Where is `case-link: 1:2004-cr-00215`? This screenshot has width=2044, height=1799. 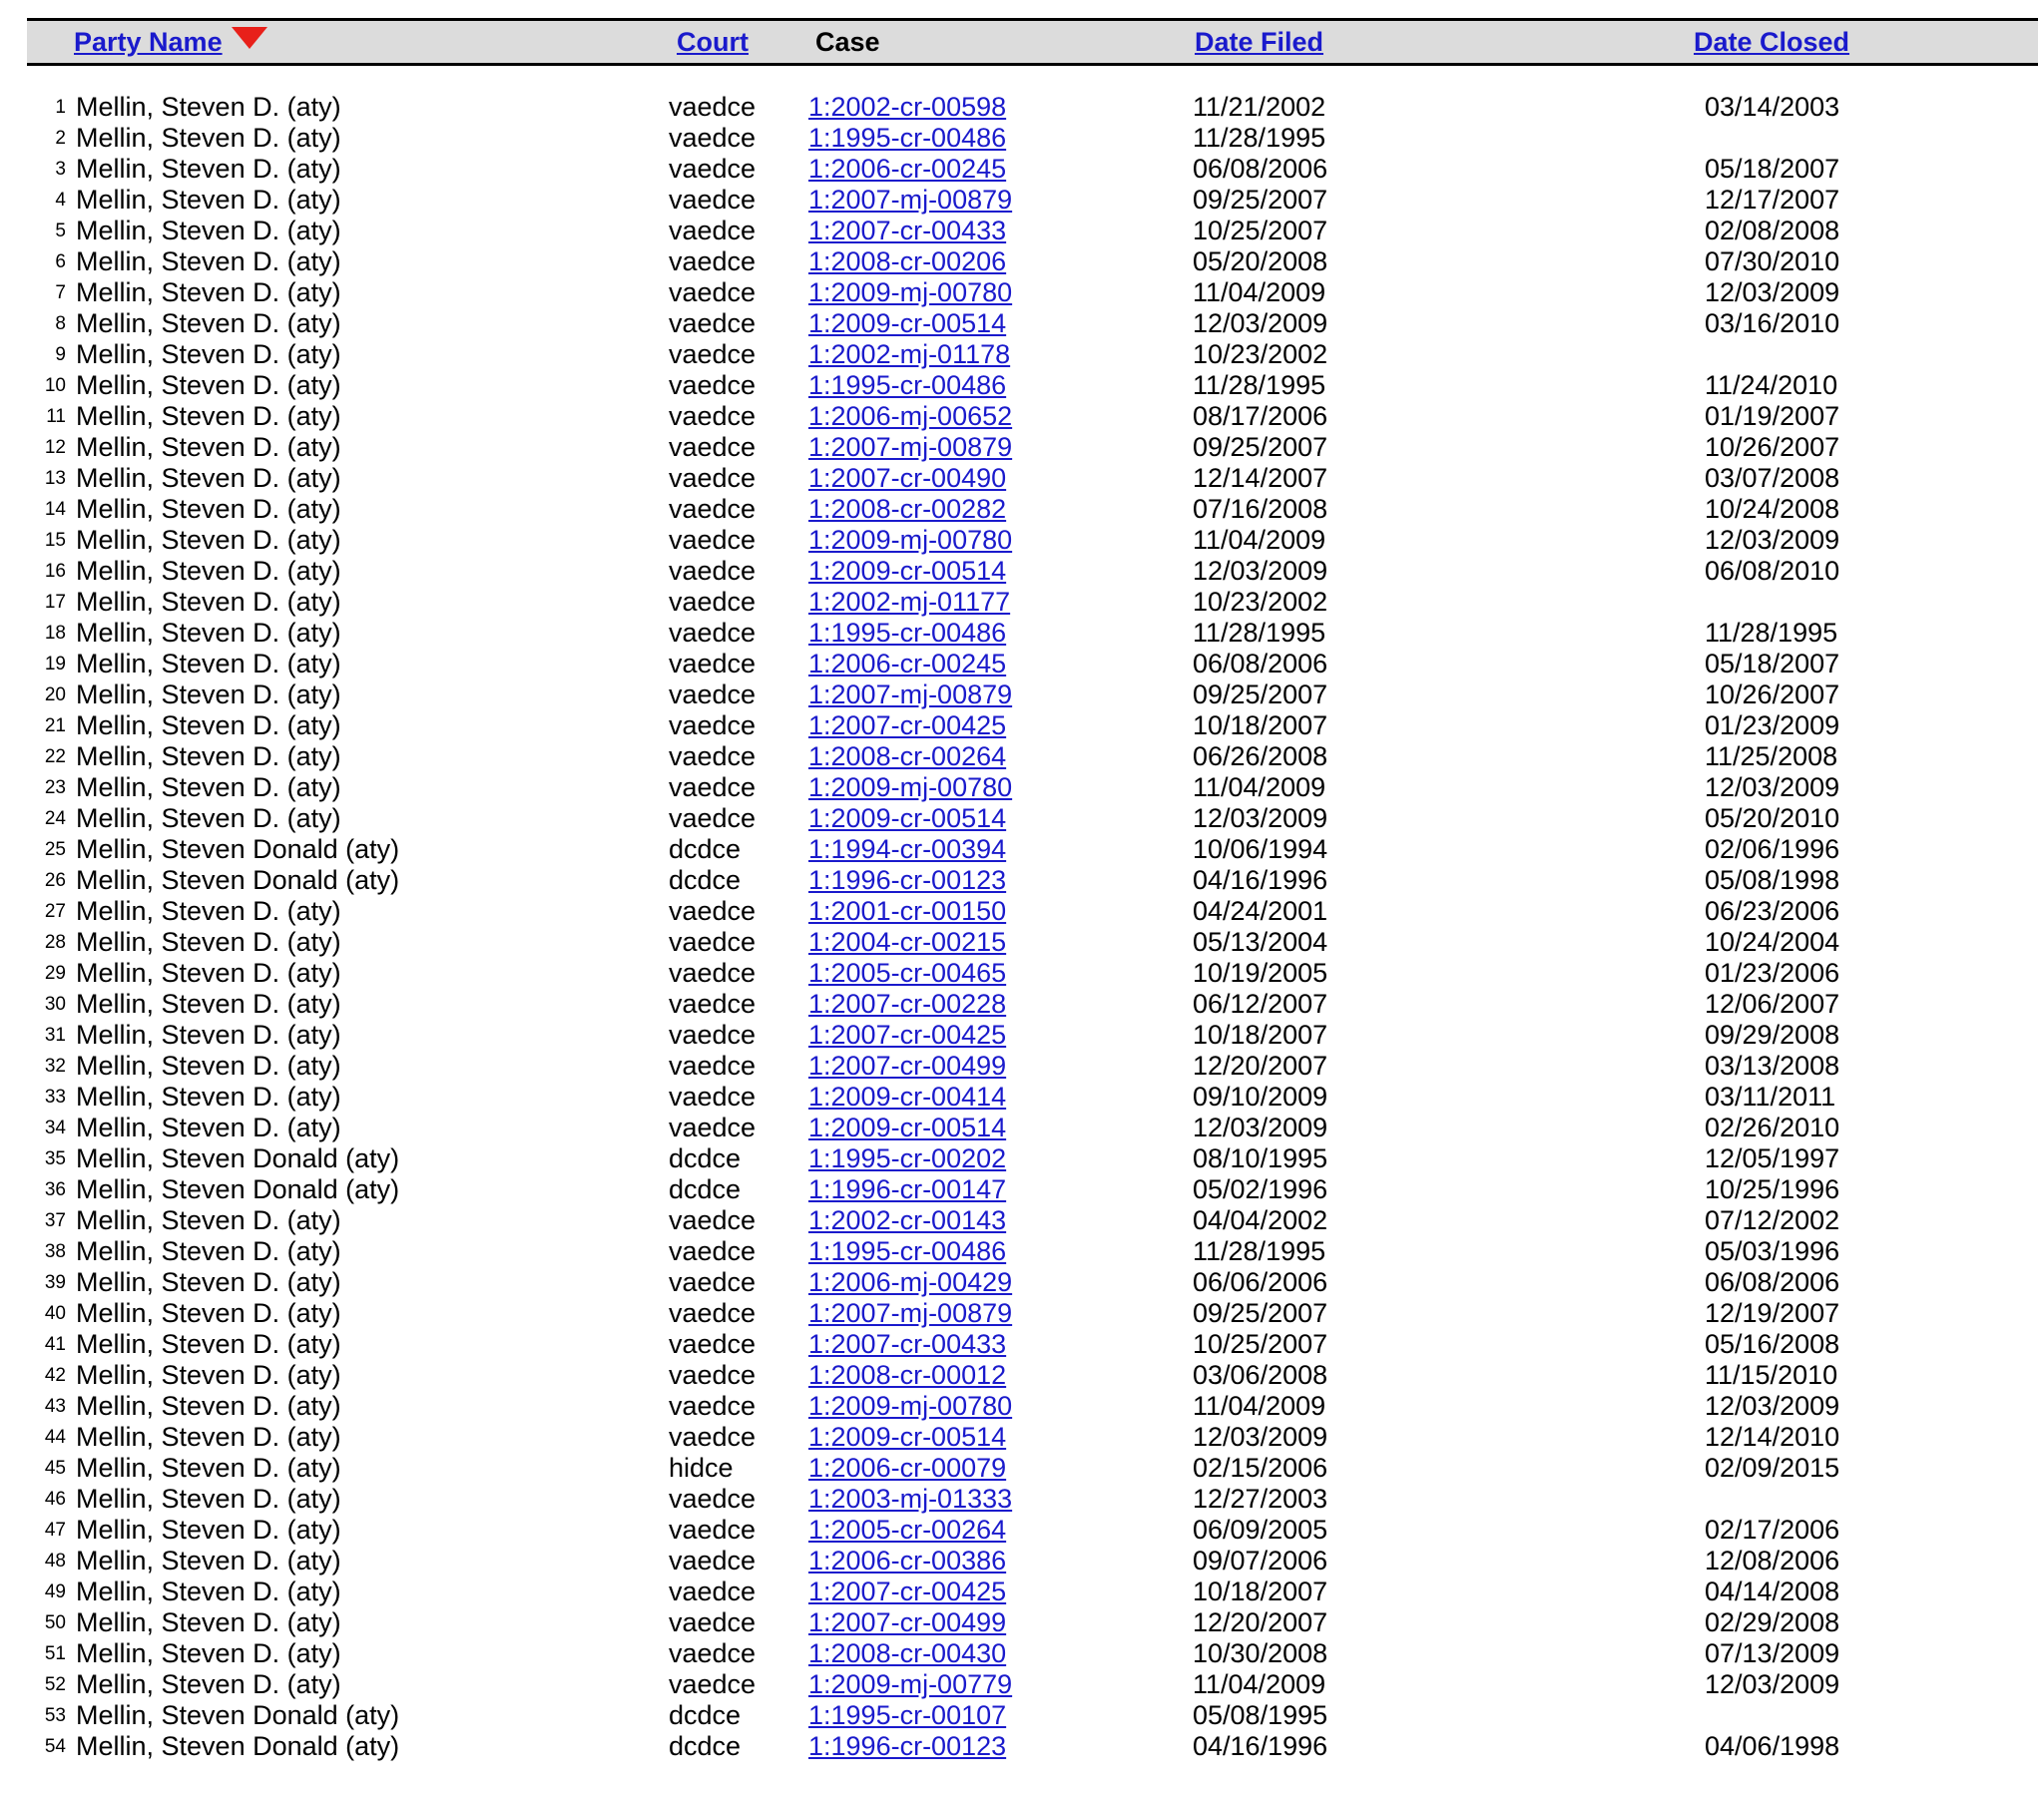
case-link: 1:2004-cr-00215 is located at coordinates (907, 942).